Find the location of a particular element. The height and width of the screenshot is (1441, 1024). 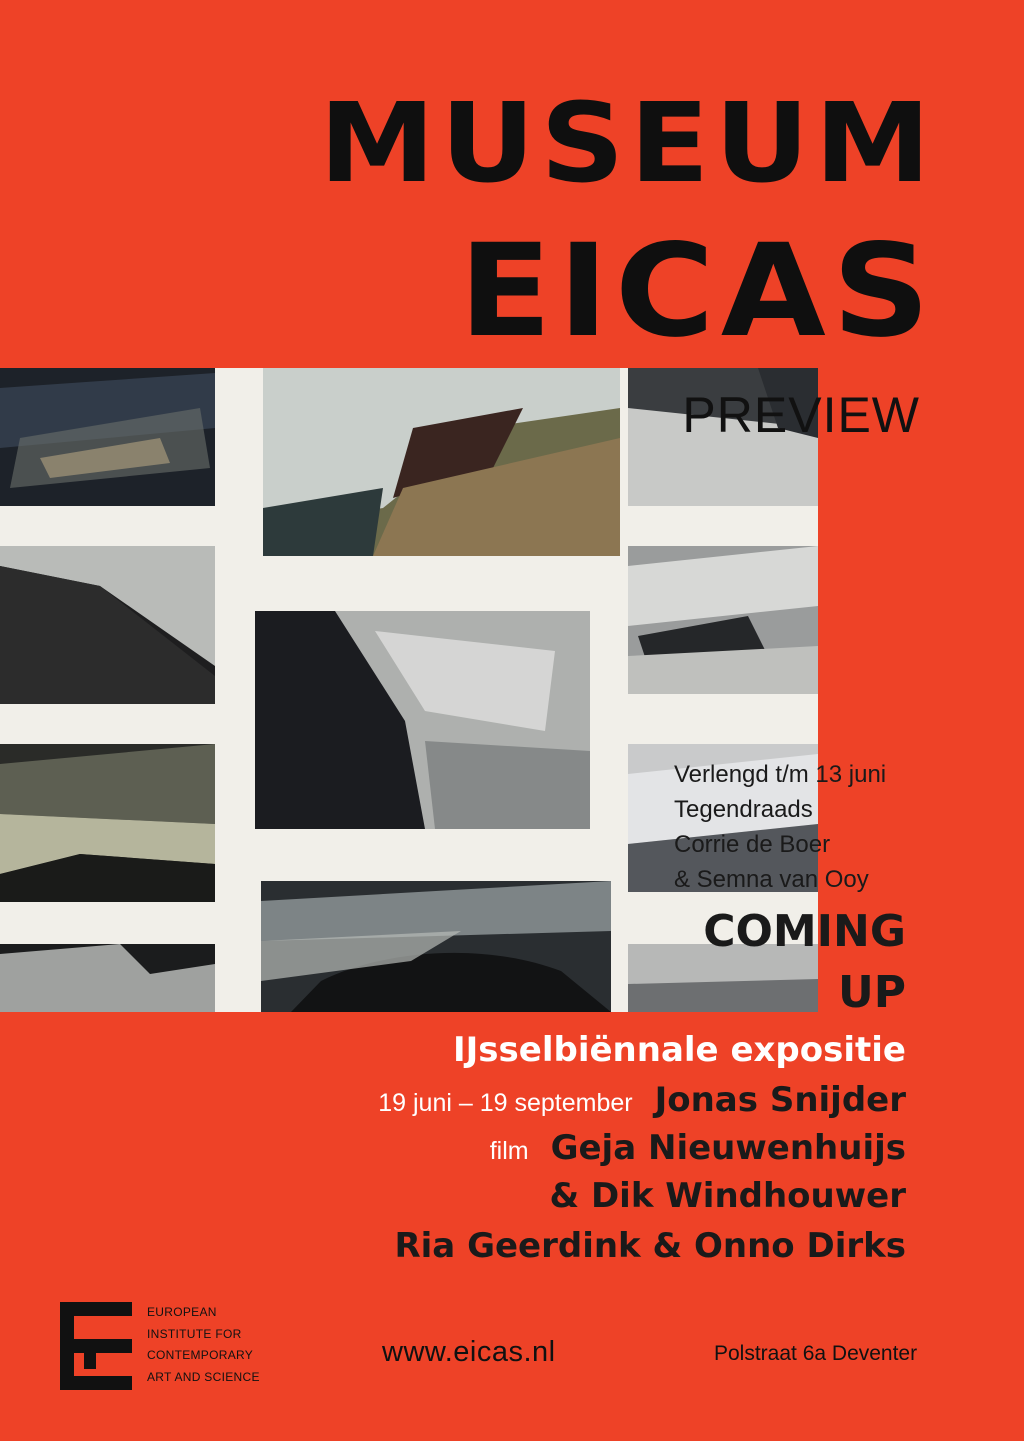

org-line: EUROPEAN is located at coordinates (182, 1312).